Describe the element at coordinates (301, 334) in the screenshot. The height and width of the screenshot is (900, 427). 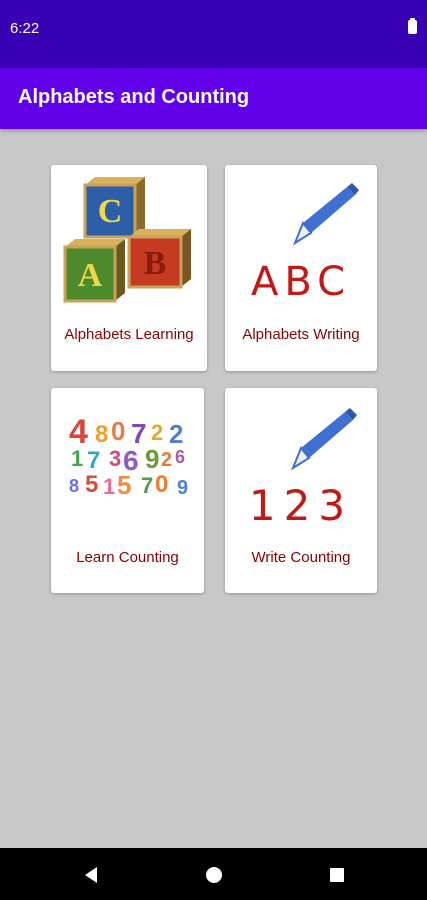
I see `card-label: Alphabets Writing` at that location.